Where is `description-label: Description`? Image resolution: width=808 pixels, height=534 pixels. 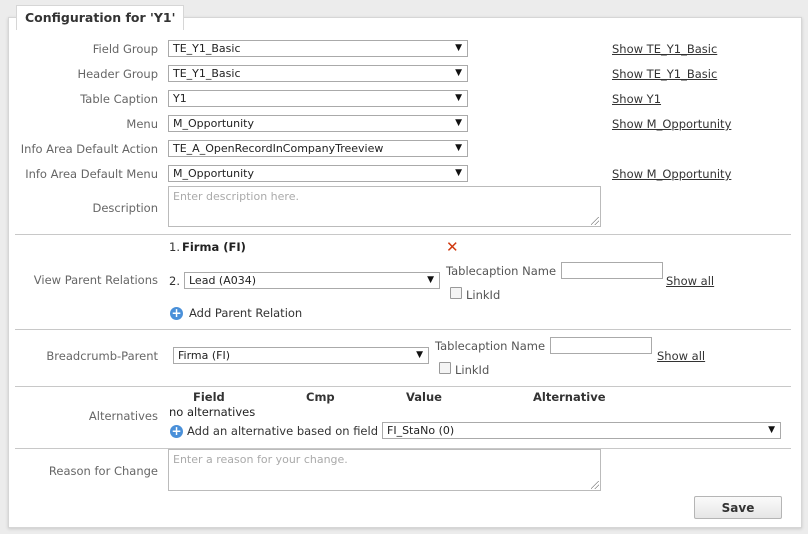
description-label: Description is located at coordinates (125, 208).